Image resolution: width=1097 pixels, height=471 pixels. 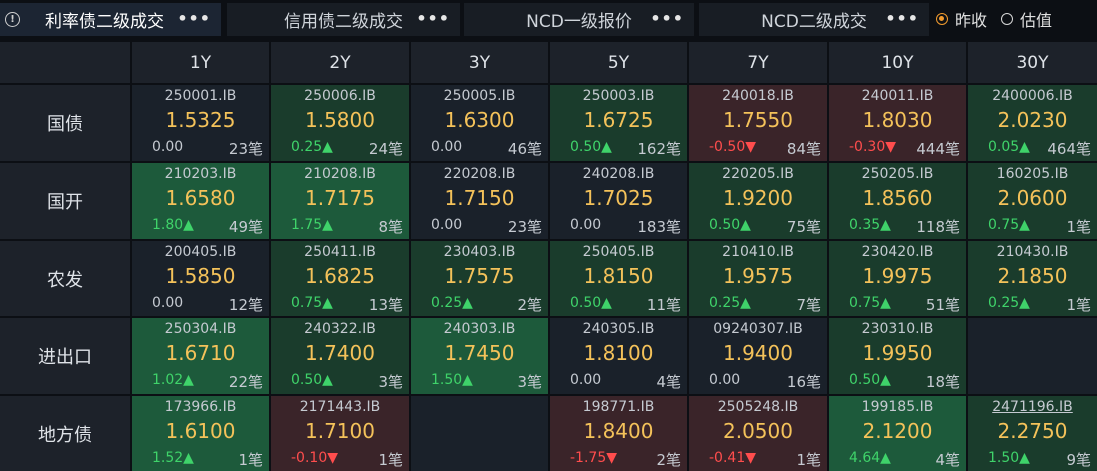 I want to click on tab-ncd-primary-quote: NCD一级报价 •••, so click(x=579, y=19).